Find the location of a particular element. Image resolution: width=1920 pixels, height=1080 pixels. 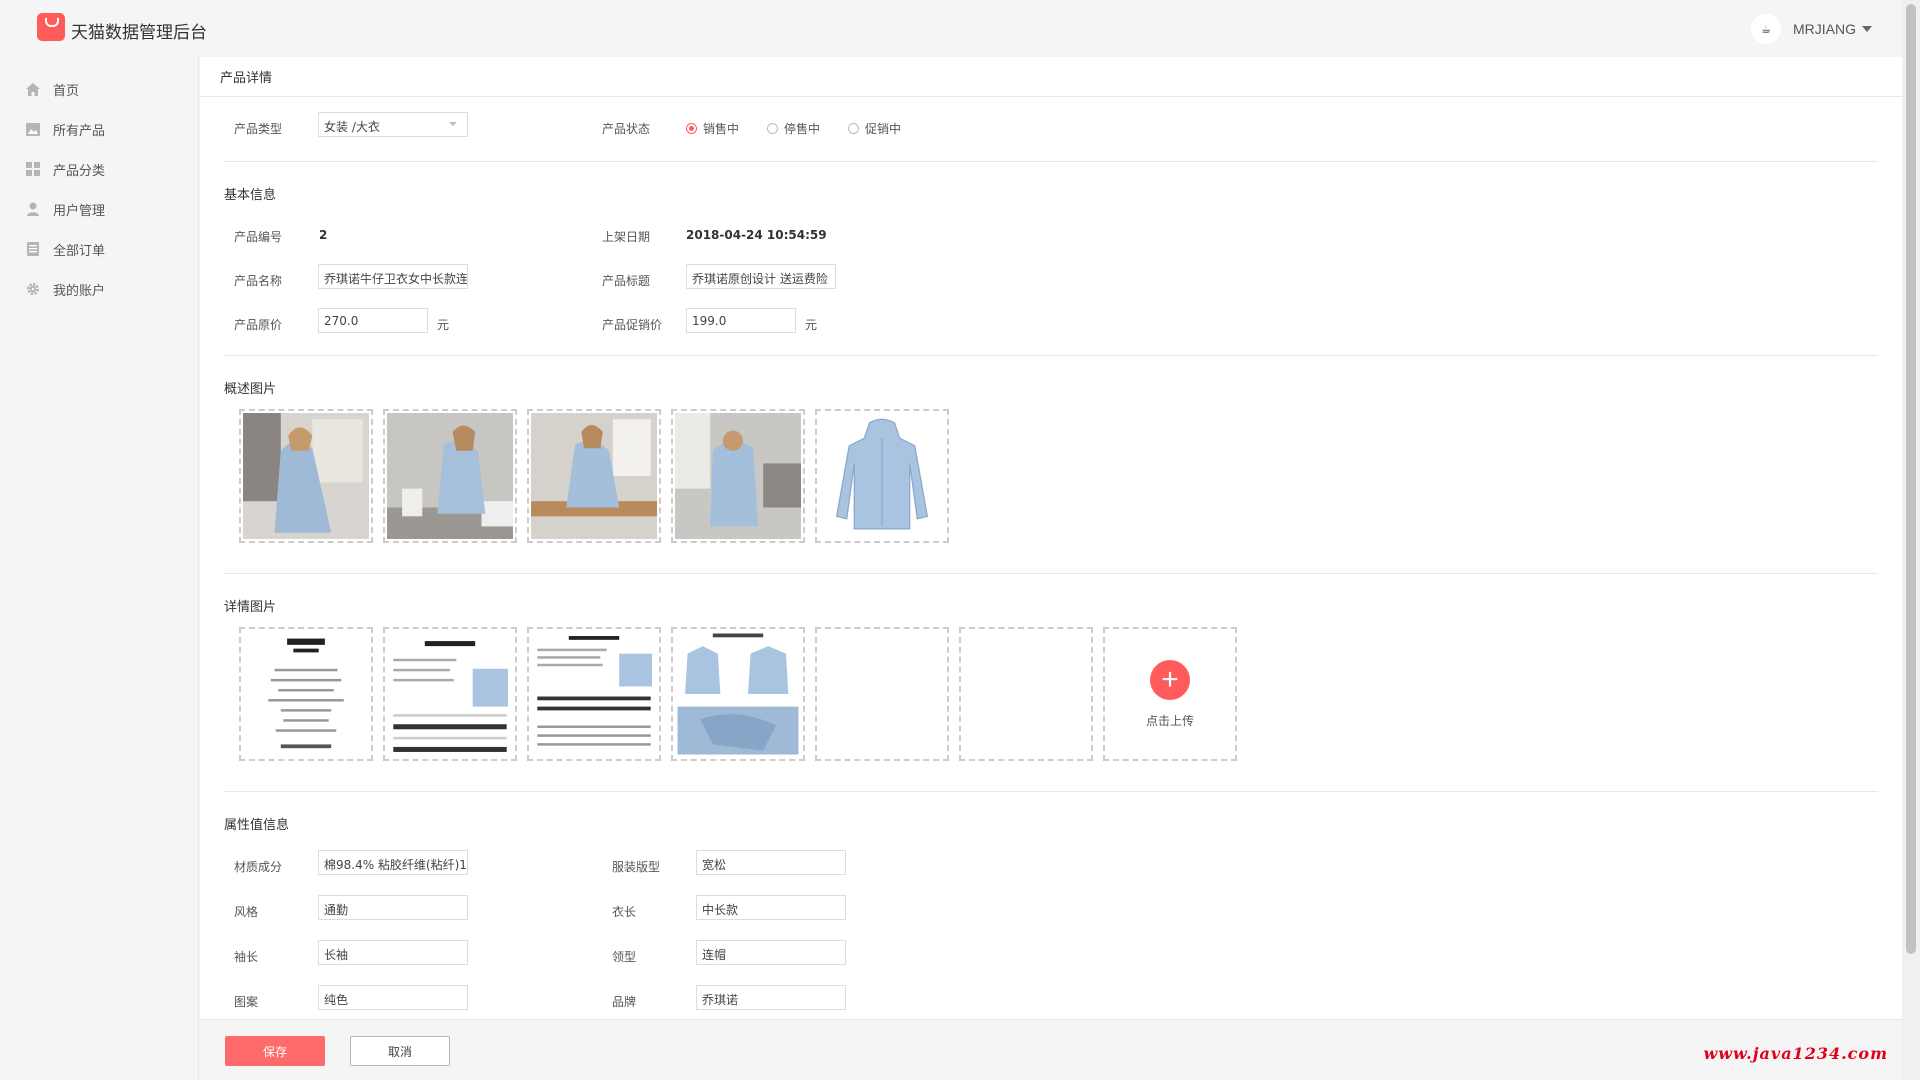

plus-icon: + is located at coordinates (1170, 679).